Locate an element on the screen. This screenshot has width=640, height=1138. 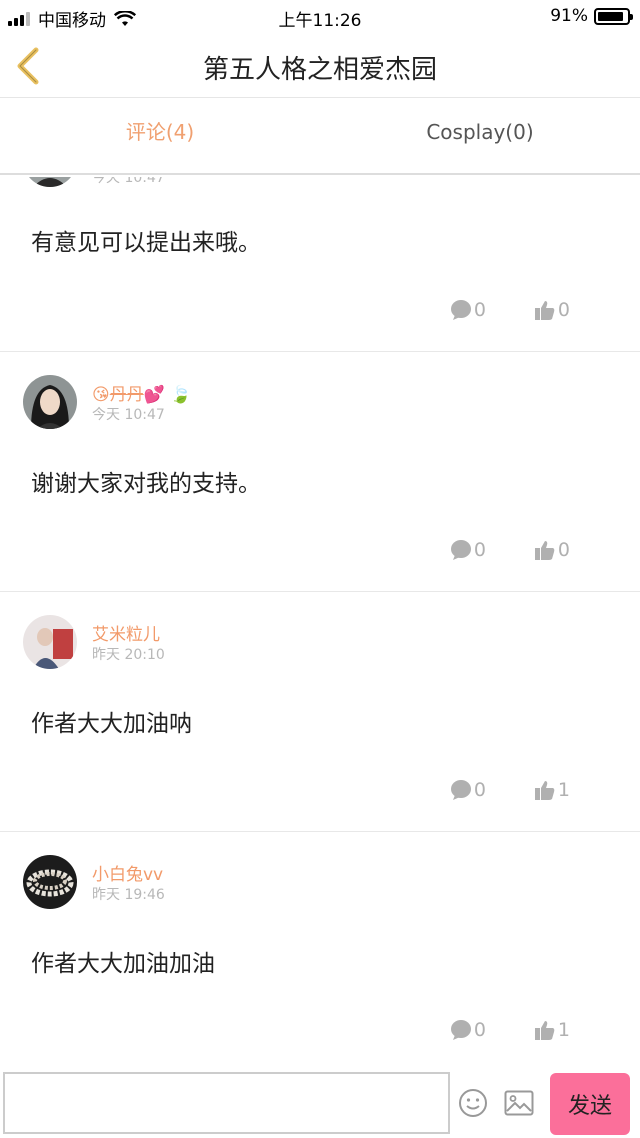
comment-text: 作者大大加油呐 is located at coordinates (111, 724).